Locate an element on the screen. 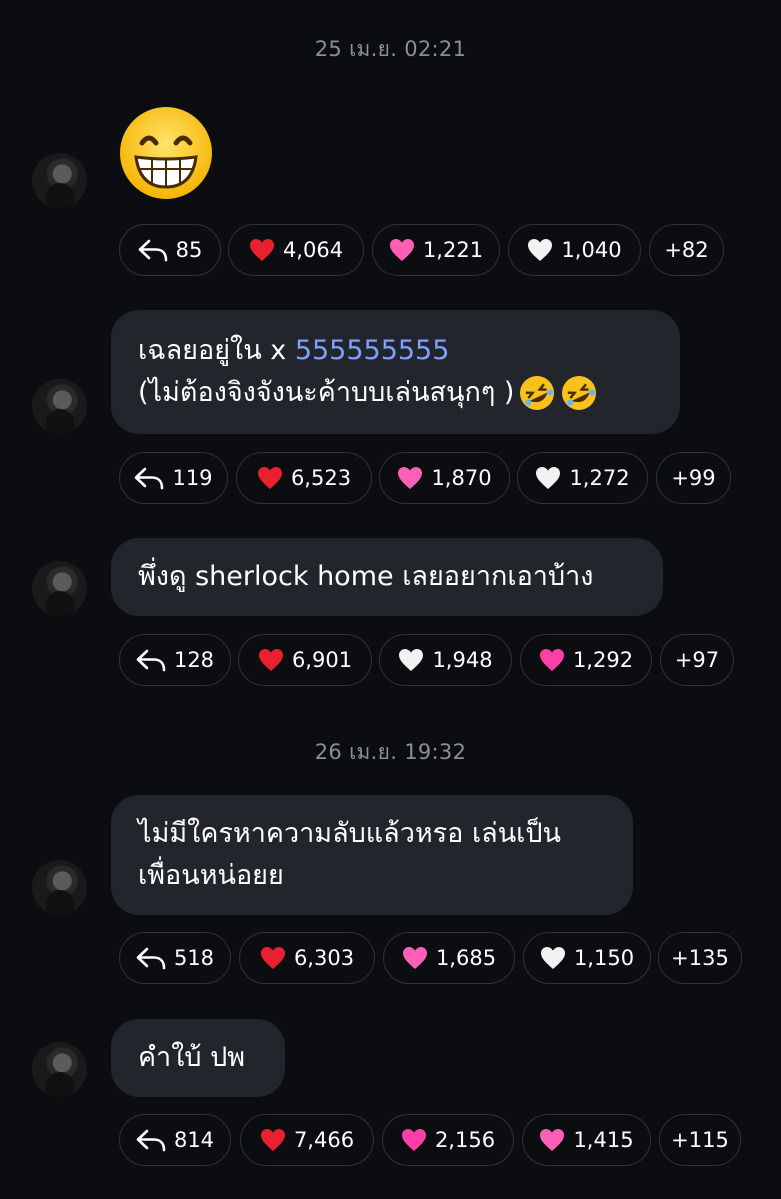 The image size is (781, 1199). more-reactions-button: +135 is located at coordinates (700, 958).